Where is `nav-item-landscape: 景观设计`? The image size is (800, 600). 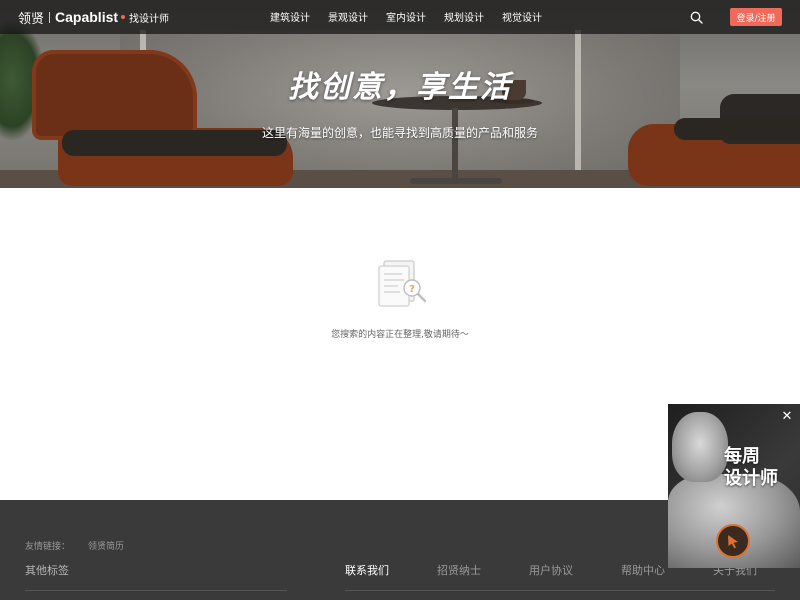
nav-item-landscape: 景观设计 is located at coordinates (348, 17).